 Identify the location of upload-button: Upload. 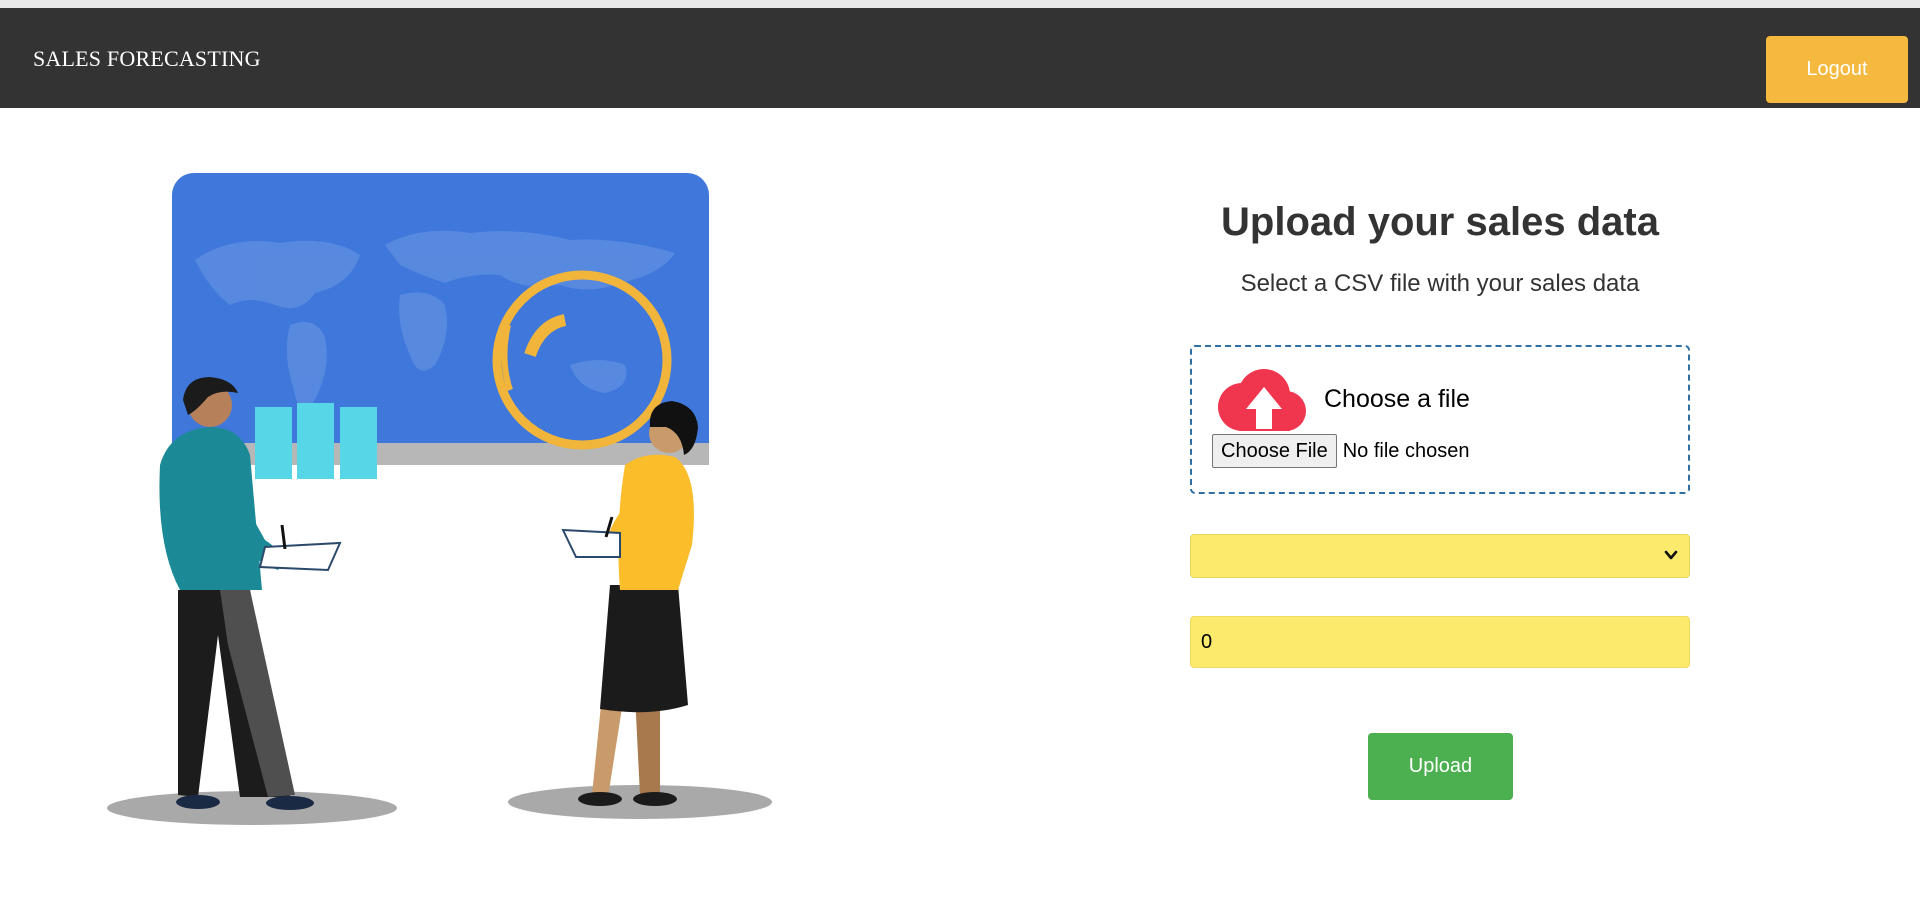
(1440, 766).